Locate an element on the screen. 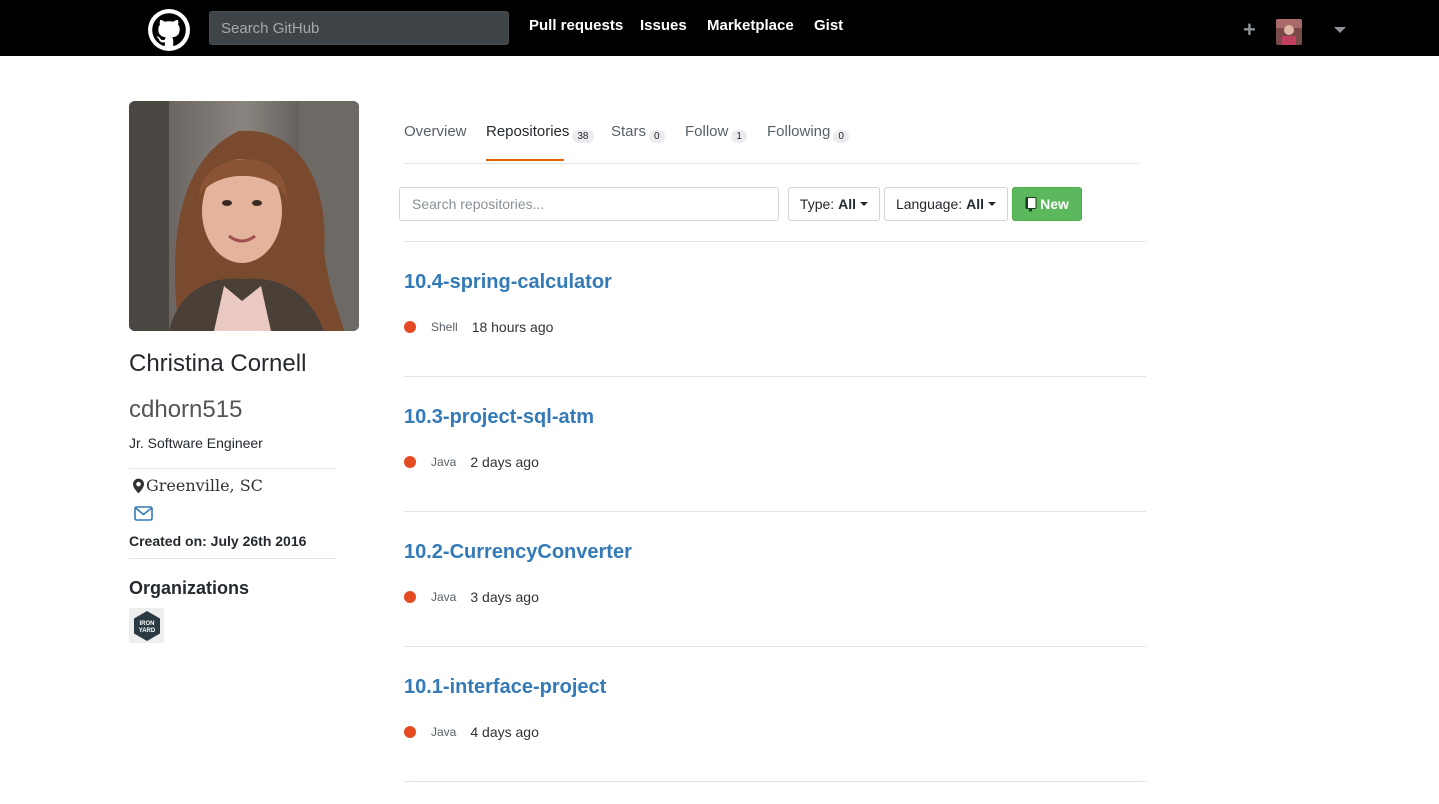 The height and width of the screenshot is (804, 1439). org-iron-yard-badge: IRON YARD is located at coordinates (146, 625).